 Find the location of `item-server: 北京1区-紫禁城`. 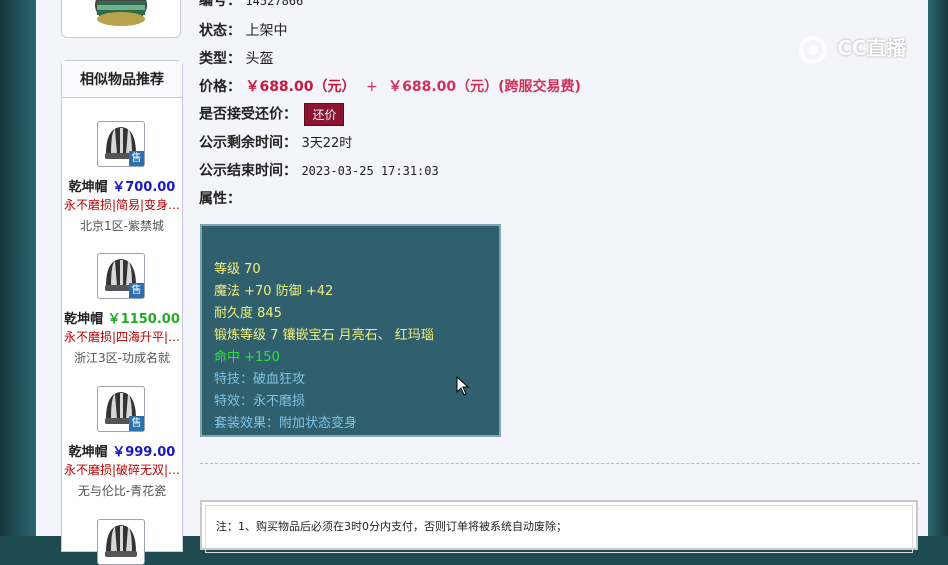

item-server: 北京1区-紫禁城 is located at coordinates (122, 226).